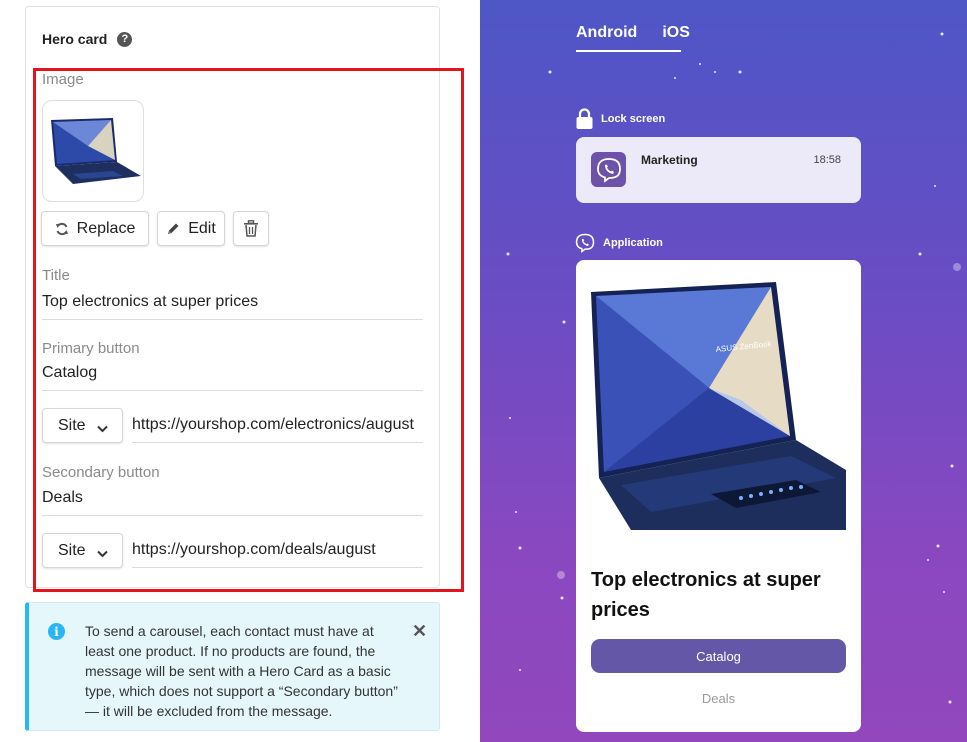 The width and height of the screenshot is (967, 742). I want to click on primary-url-input: https://yourshop.com/electronics/august, so click(277, 429).